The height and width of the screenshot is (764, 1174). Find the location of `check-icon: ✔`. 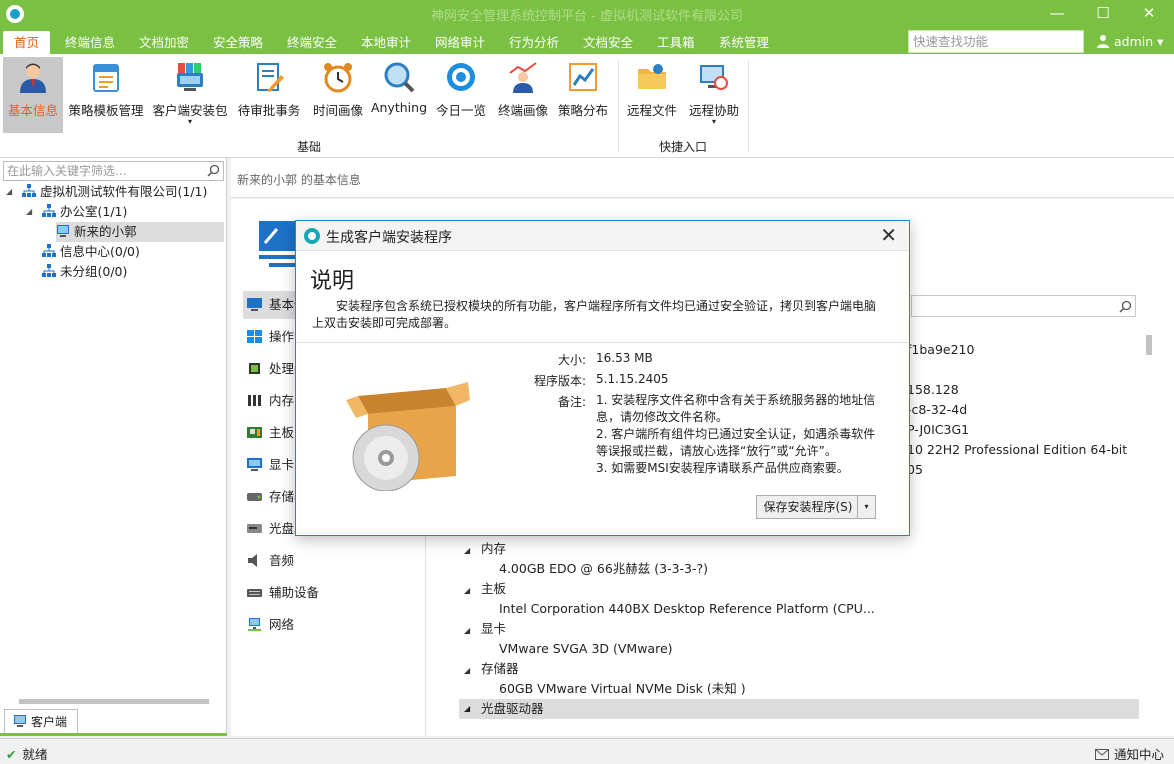

check-icon: ✔ is located at coordinates (11, 754).